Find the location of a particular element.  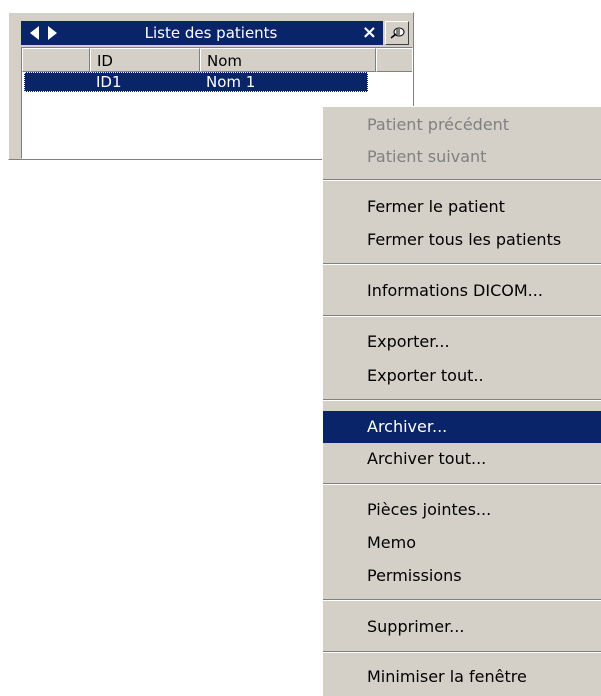

menu-item-patient-suivant: Patient suivant is located at coordinates (462, 157).